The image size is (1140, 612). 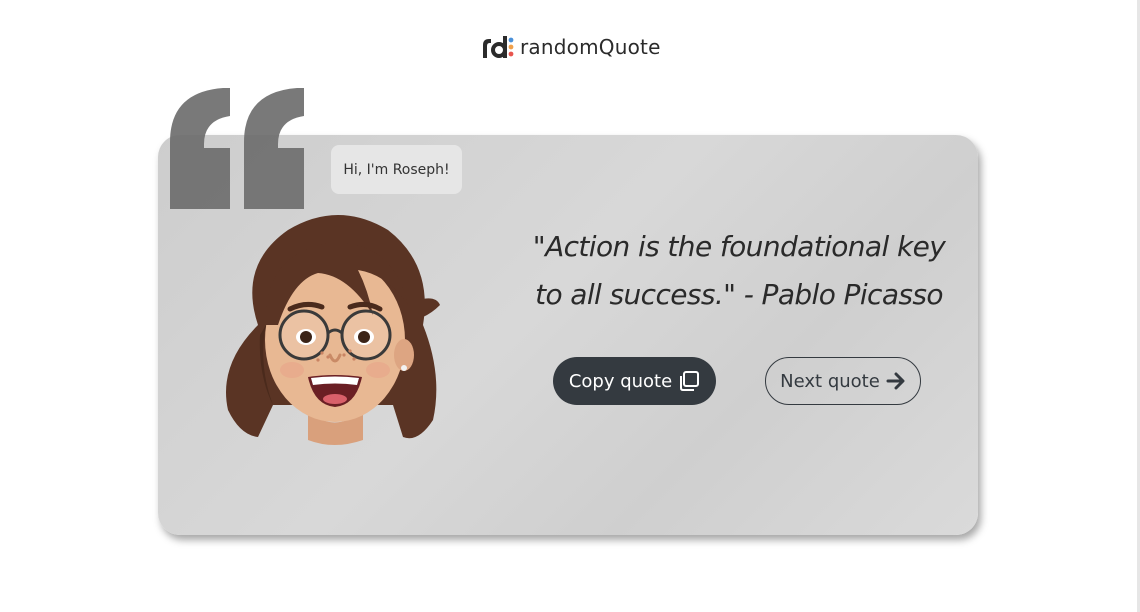 What do you see at coordinates (498, 47) in the screenshot?
I see `rd-logo-icon` at bounding box center [498, 47].